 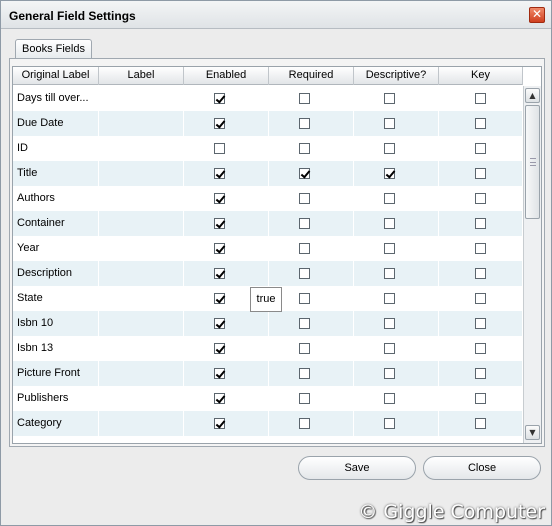 I want to click on title-bar: General Field Settings ✕, so click(x=276, y=15).